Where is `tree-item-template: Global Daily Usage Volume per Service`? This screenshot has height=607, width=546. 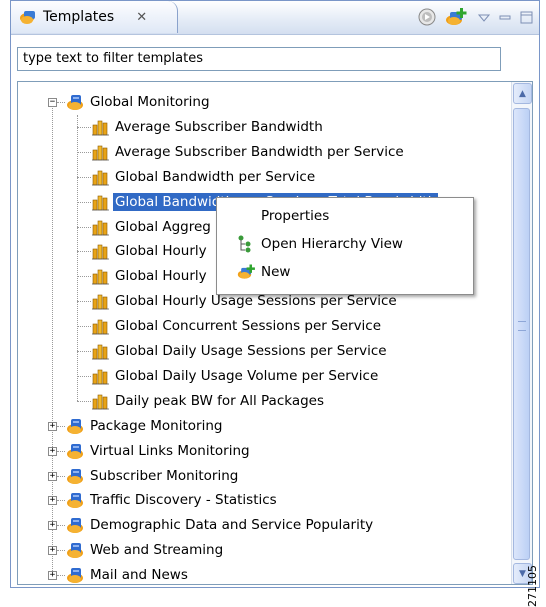 tree-item-template: Global Daily Usage Volume per Service is located at coordinates (234, 376).